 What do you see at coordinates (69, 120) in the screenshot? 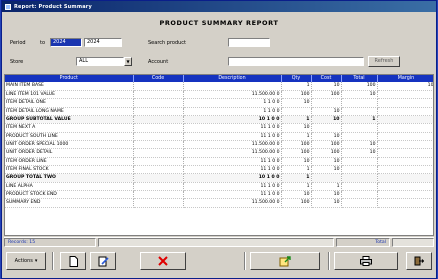
I see `table-cell: GROUP SUBTOTAL VALUE` at bounding box center [69, 120].